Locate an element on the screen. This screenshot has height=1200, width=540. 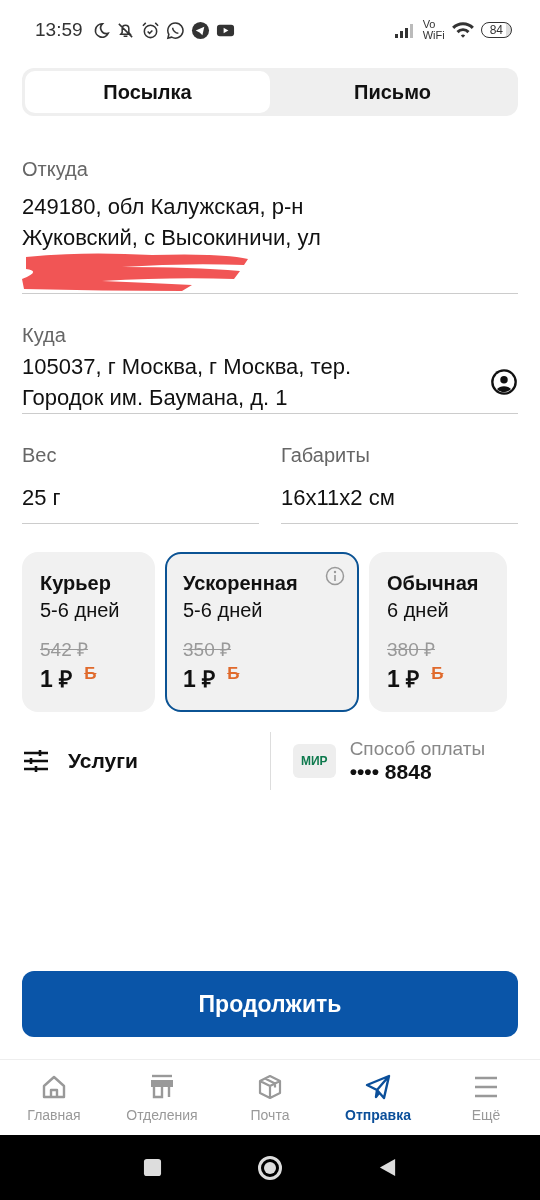
muted-bell-icon is located at coordinates (125, 30).